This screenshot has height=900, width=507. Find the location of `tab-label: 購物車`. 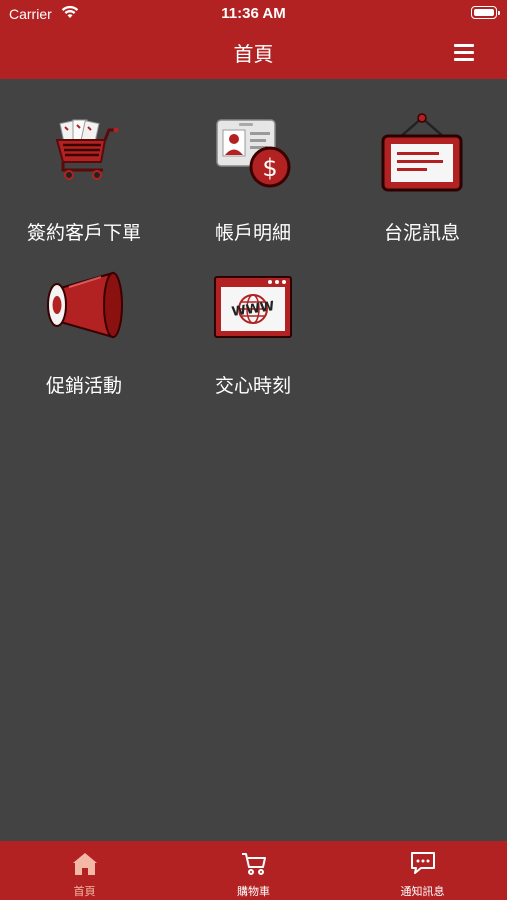

tab-label: 購物車 is located at coordinates (253, 891).